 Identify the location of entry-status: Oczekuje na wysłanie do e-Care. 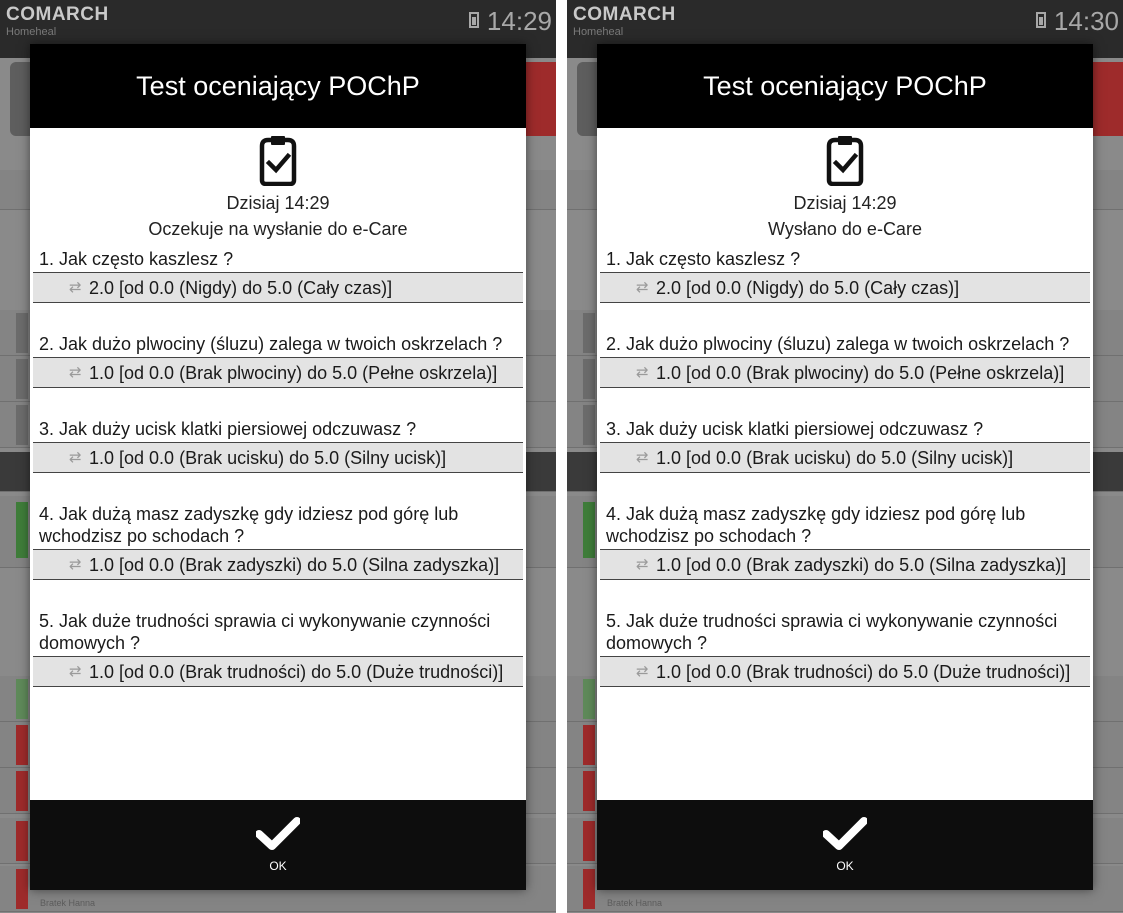
(278, 229).